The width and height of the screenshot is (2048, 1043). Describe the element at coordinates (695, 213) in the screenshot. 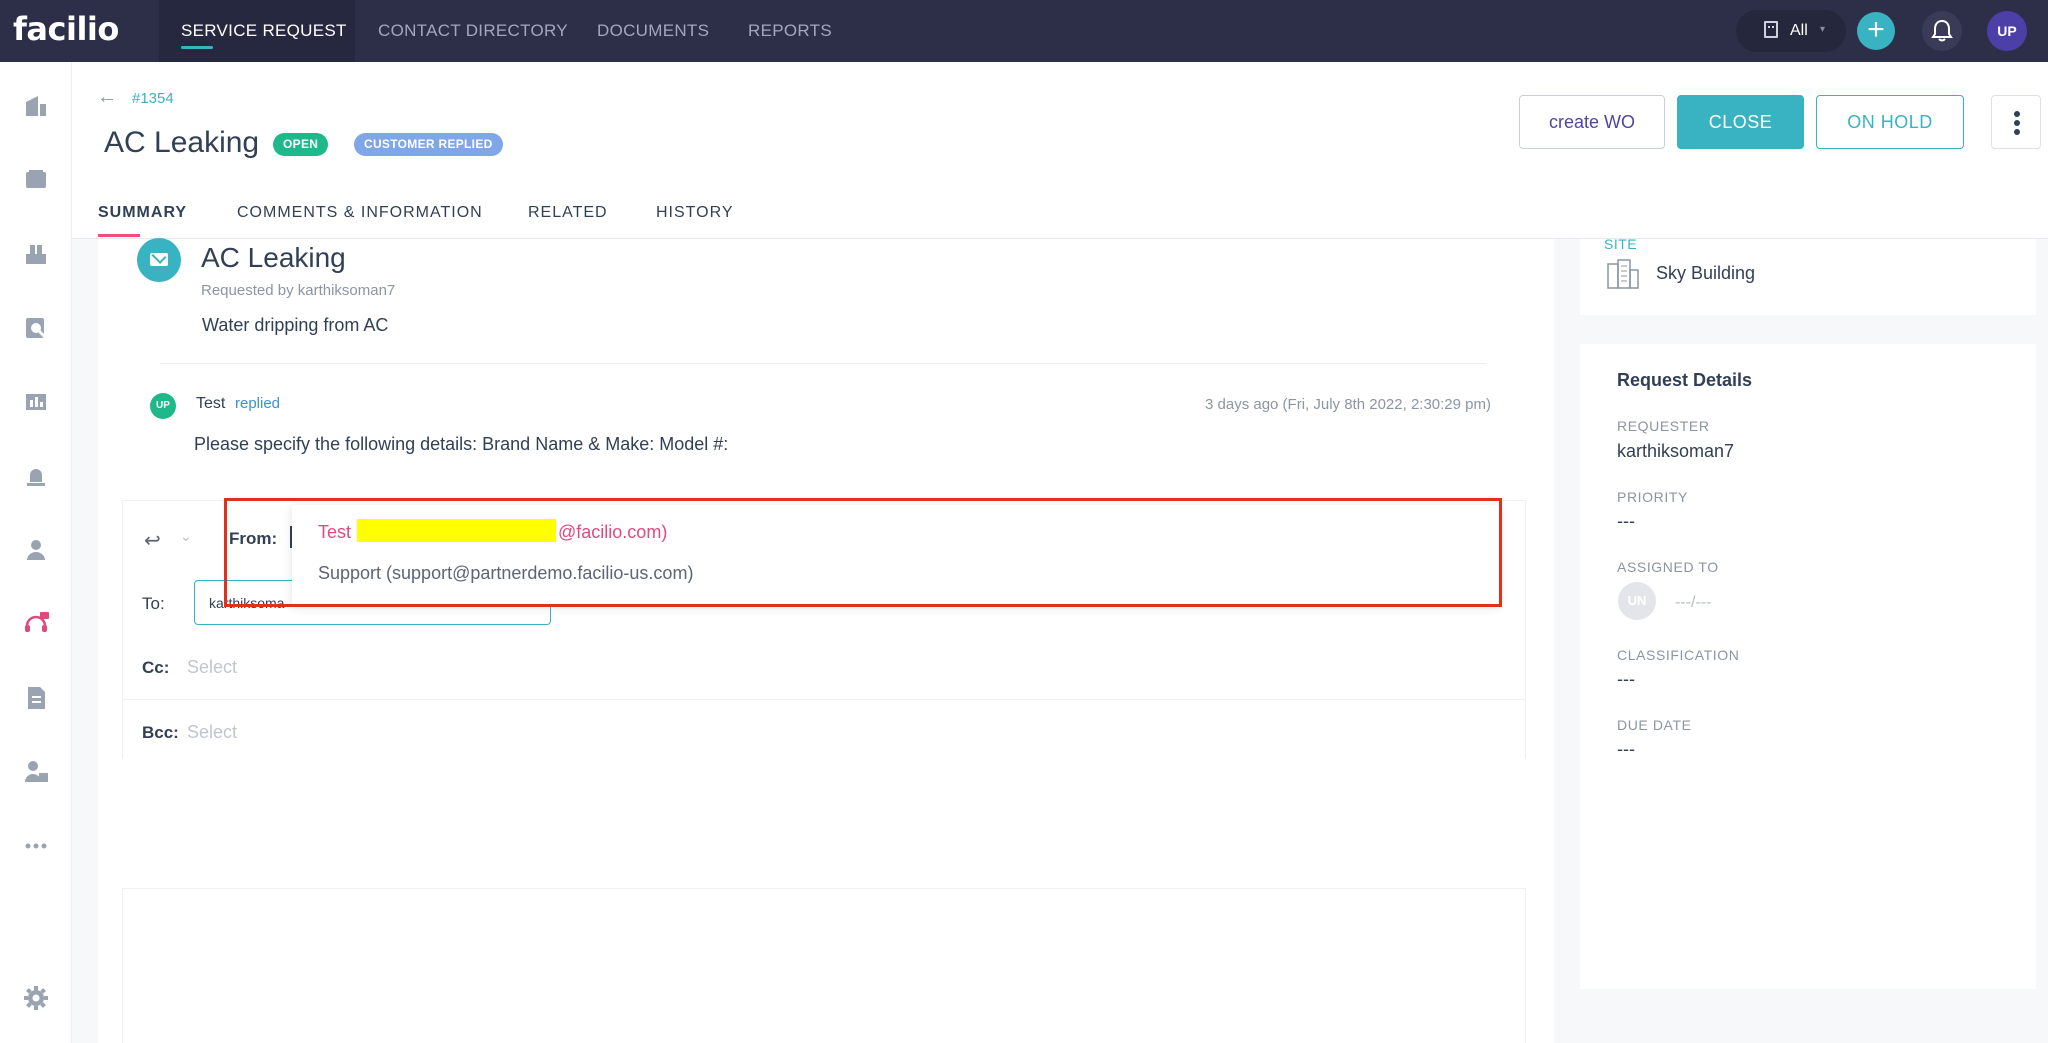

I see `tab-history: HISTORY` at that location.